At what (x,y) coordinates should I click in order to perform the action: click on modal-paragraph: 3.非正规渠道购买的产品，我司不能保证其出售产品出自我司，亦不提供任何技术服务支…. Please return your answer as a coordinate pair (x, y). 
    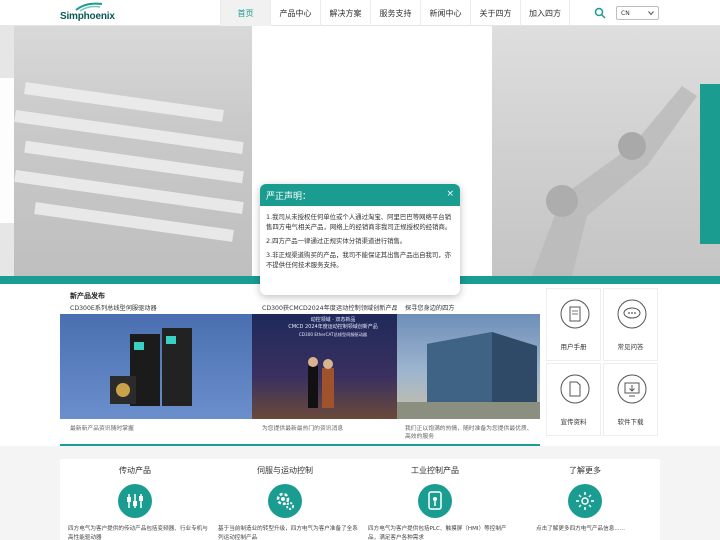
    Looking at the image, I should click on (359, 260).